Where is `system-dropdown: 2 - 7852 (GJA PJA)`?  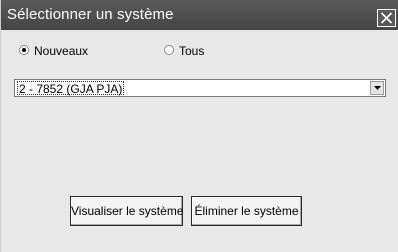 system-dropdown: 2 - 7852 (GJA PJA) is located at coordinates (200, 88).